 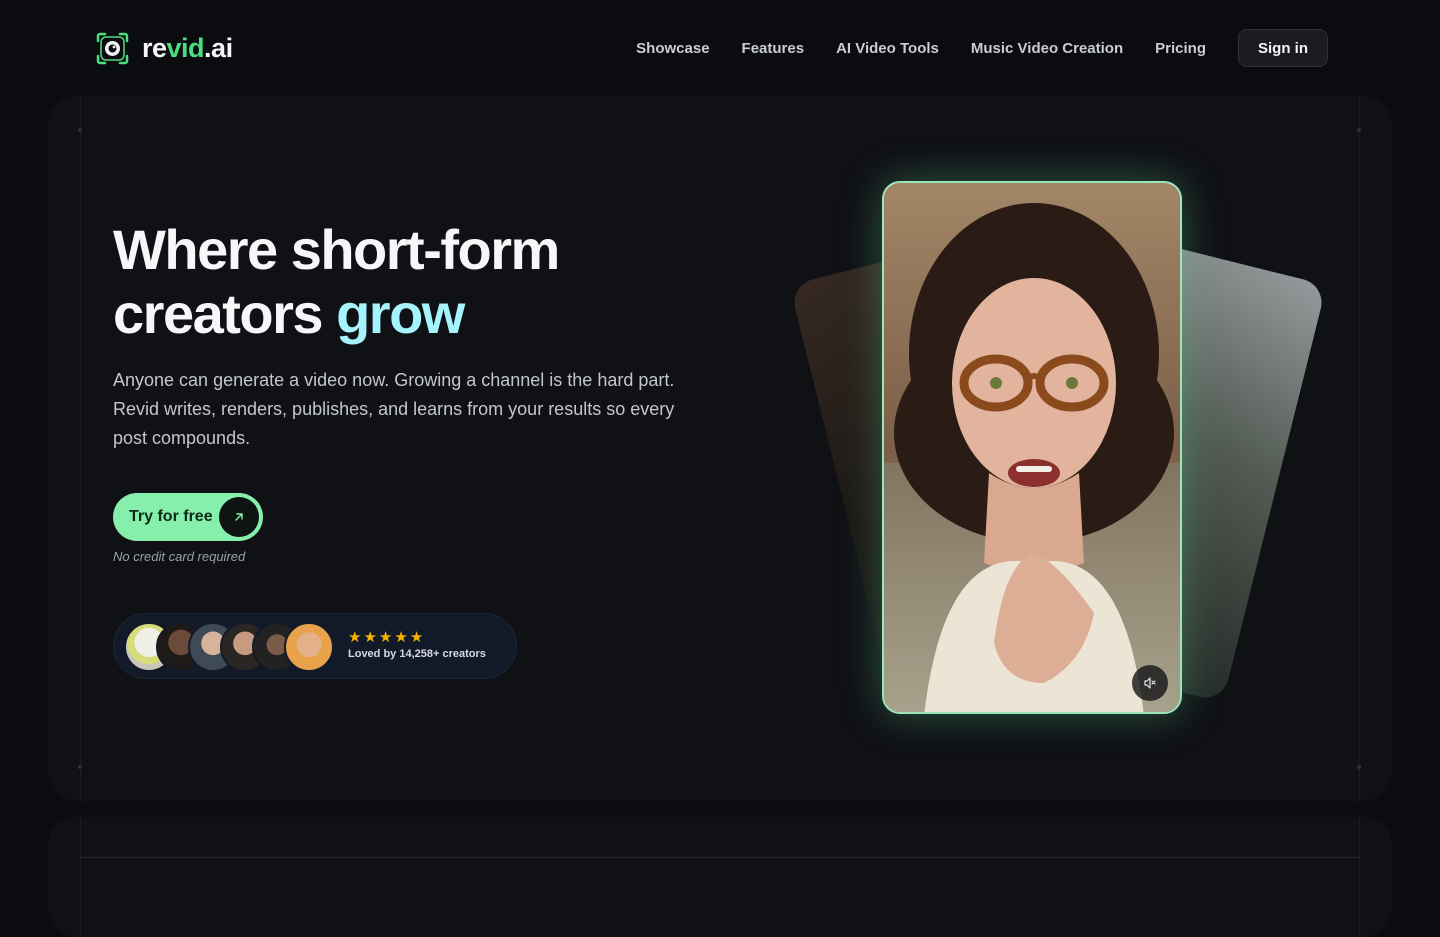 I want to click on cta-note: No credit card required, so click(x=179, y=556).